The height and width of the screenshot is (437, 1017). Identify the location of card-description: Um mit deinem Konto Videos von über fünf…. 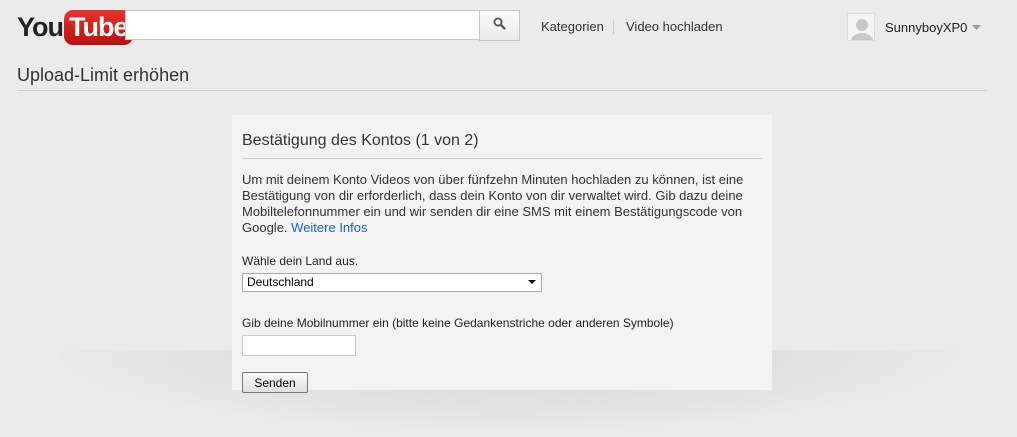
(502, 204).